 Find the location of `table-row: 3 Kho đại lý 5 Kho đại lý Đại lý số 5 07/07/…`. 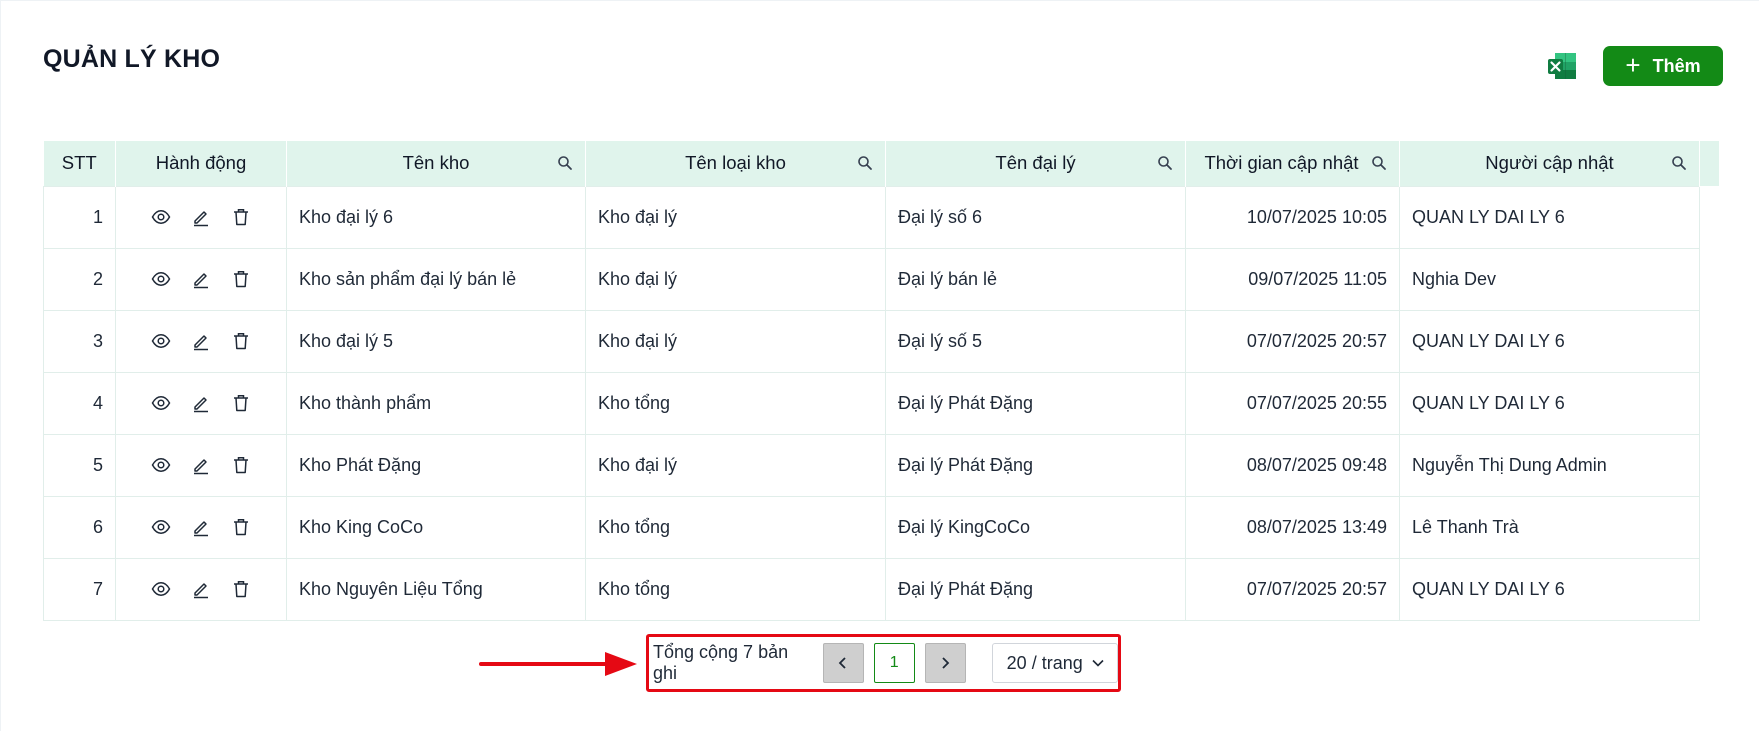

table-row: 3 Kho đại lý 5 Kho đại lý Đại lý số 5 07/07/… is located at coordinates (881, 341).